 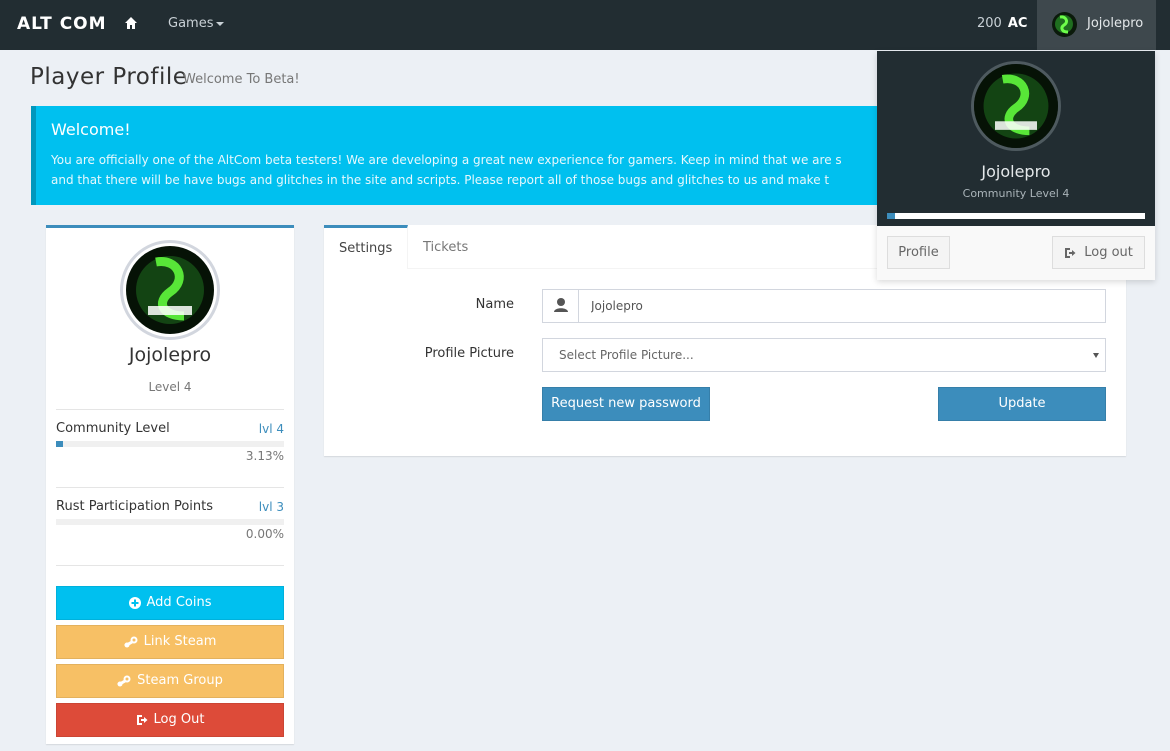 What do you see at coordinates (170, 522) in the screenshot?
I see `rust-points-progress` at bounding box center [170, 522].